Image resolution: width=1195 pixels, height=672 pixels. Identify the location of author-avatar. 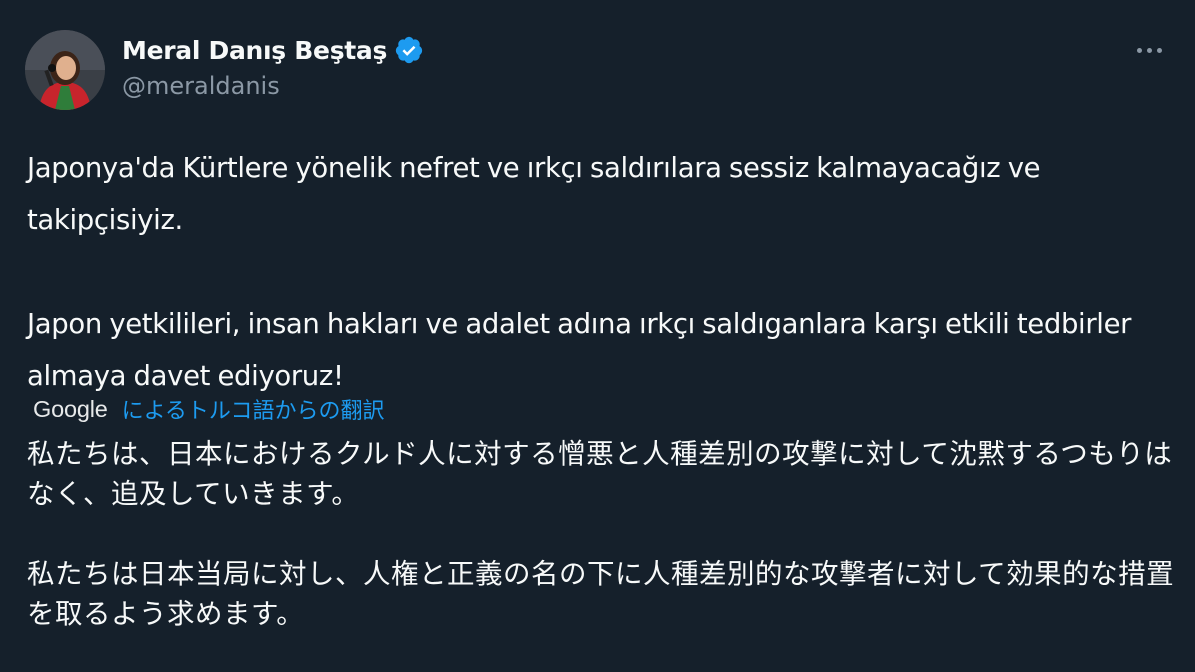
(65, 70).